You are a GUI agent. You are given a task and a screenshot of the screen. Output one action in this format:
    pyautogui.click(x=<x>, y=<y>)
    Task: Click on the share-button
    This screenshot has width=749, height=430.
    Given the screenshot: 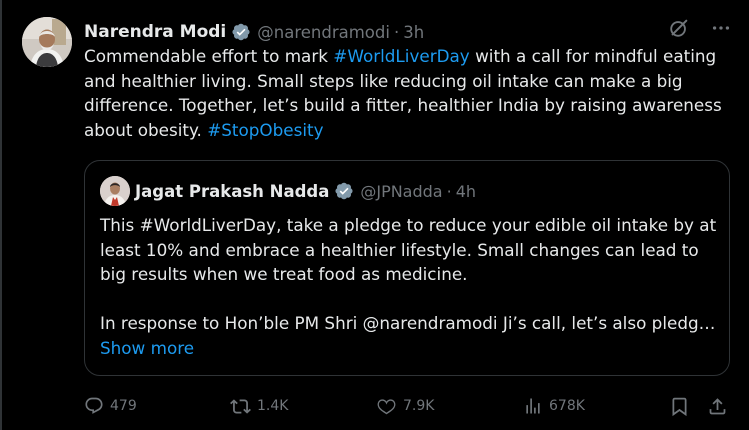 What is the action you would take?
    pyautogui.click(x=717, y=406)
    